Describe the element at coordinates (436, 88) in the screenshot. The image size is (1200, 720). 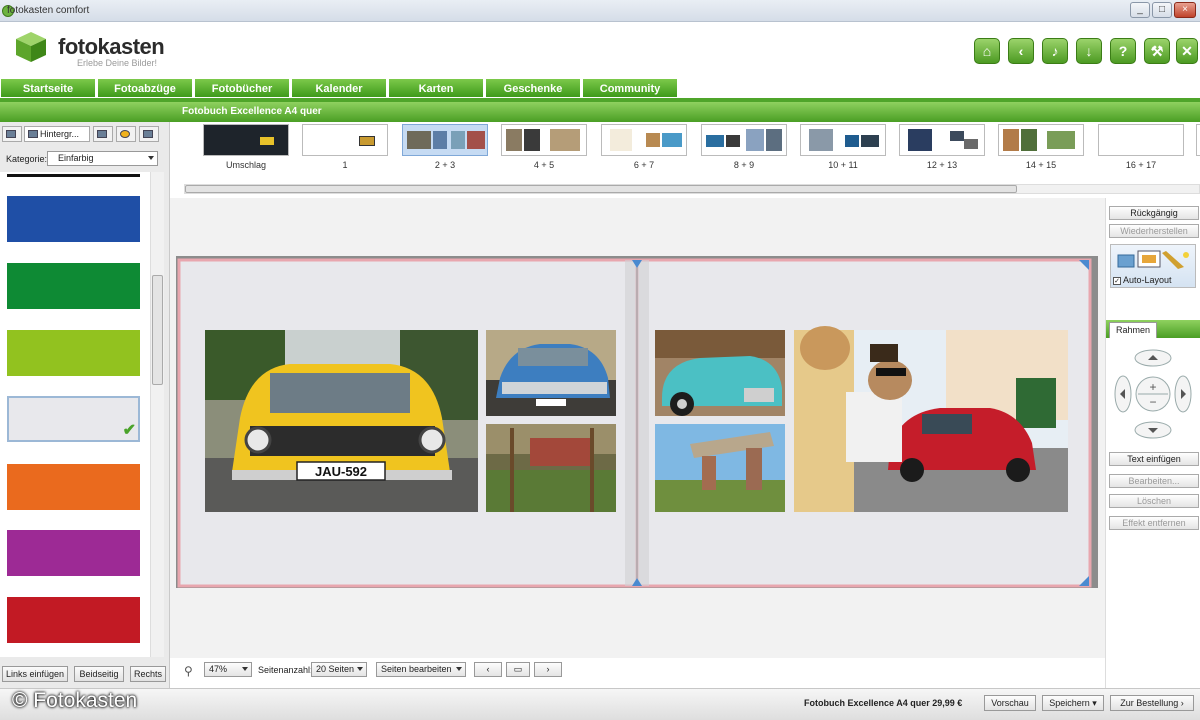
I see `tab-karten: Karten` at that location.